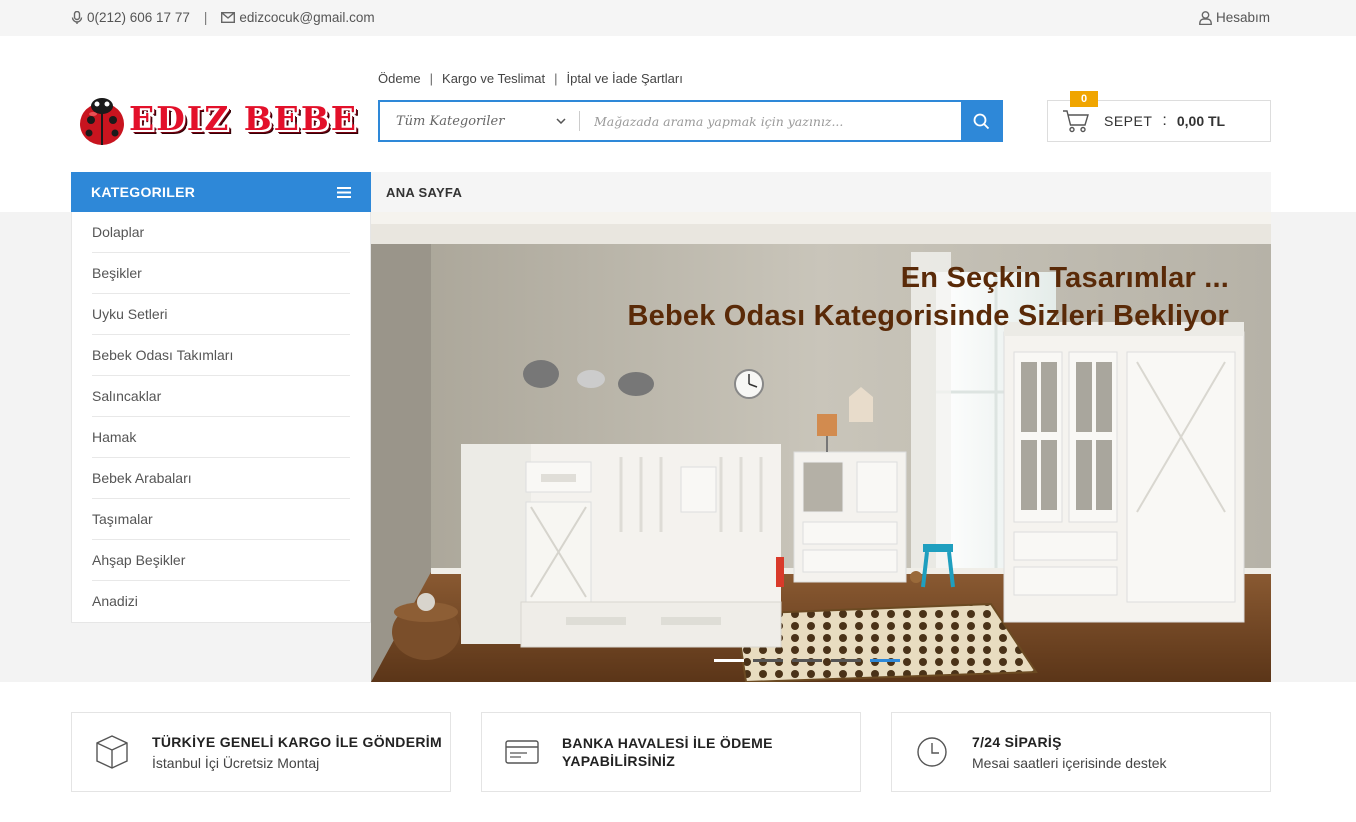 The image size is (1356, 822). I want to click on clock-icon, so click(932, 752).